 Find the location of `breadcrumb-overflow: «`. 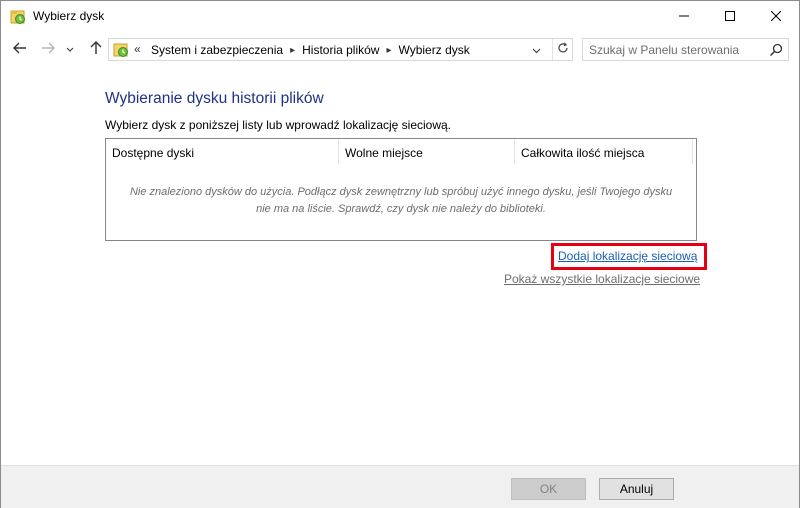

breadcrumb-overflow: « is located at coordinates (137, 49).